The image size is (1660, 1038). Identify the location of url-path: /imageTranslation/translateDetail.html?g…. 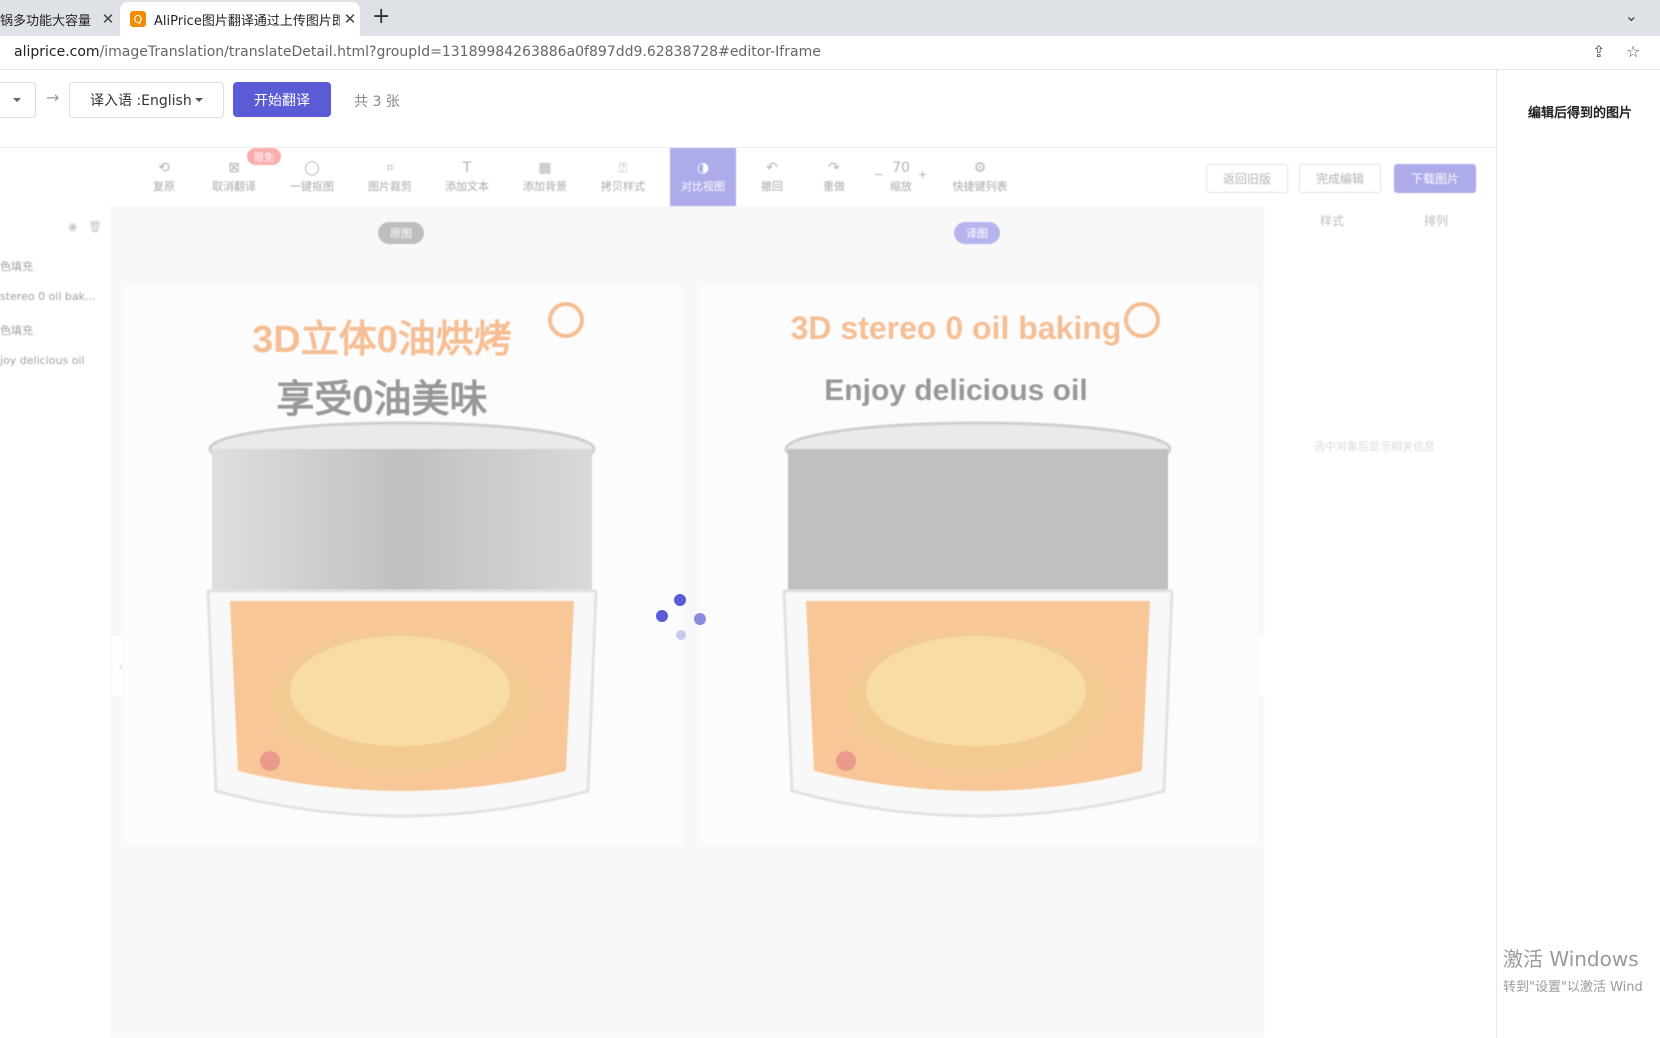
(460, 52).